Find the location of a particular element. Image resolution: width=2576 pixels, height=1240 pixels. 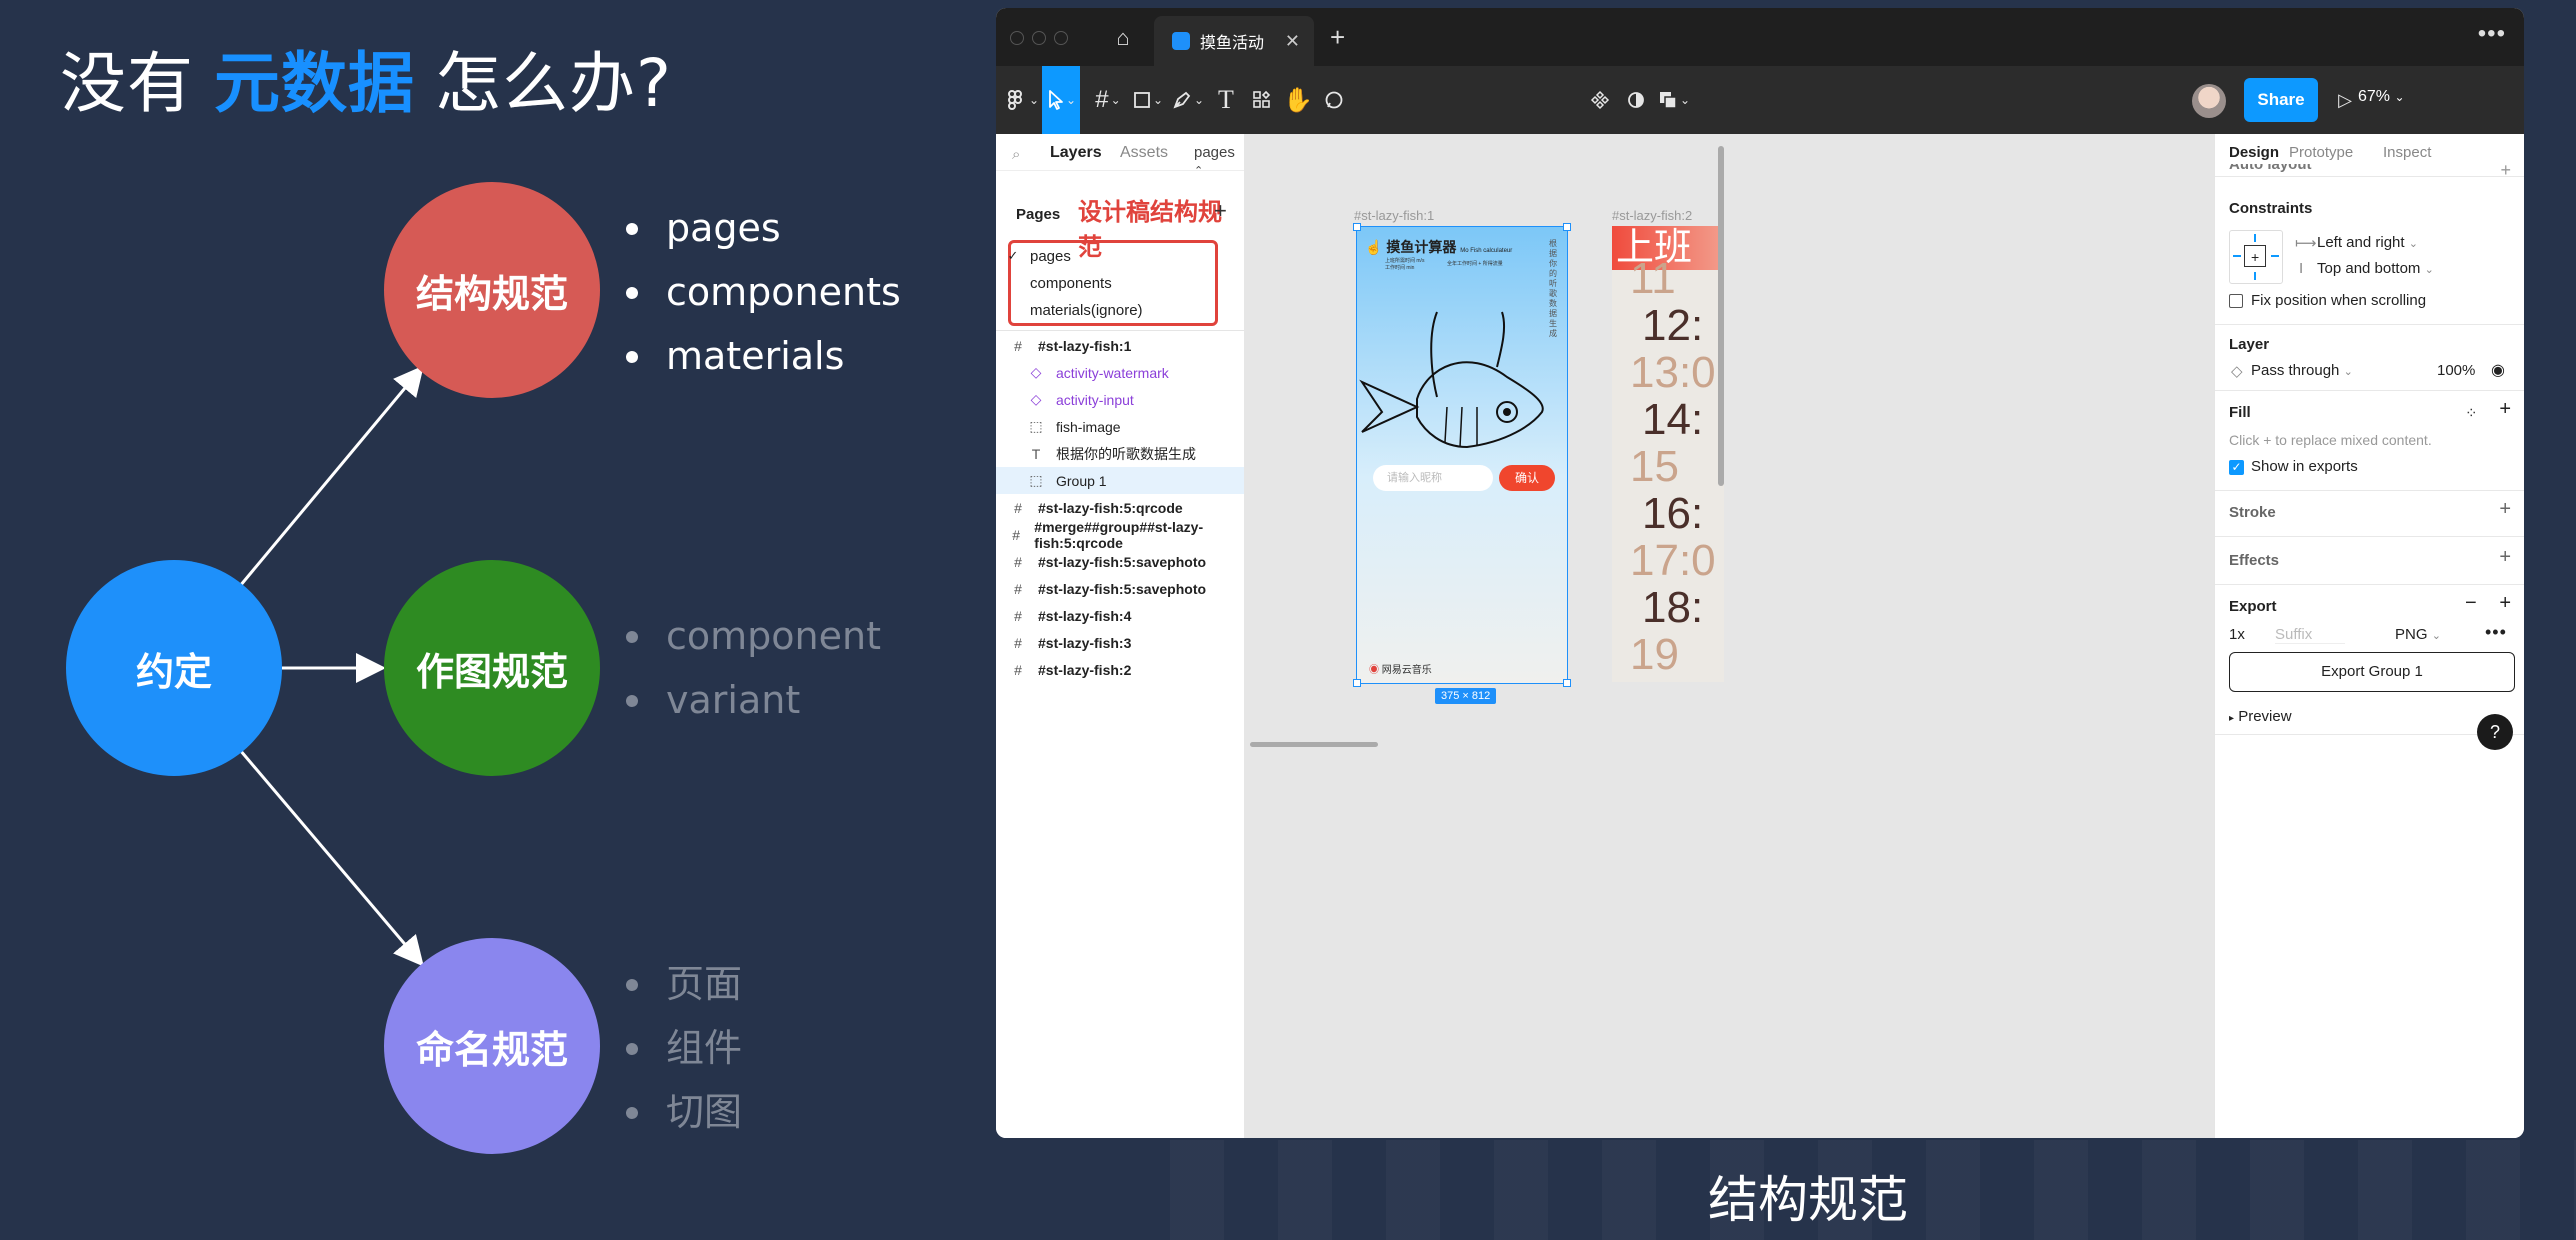

add-export-icon: + is located at coordinates (2505, 603).